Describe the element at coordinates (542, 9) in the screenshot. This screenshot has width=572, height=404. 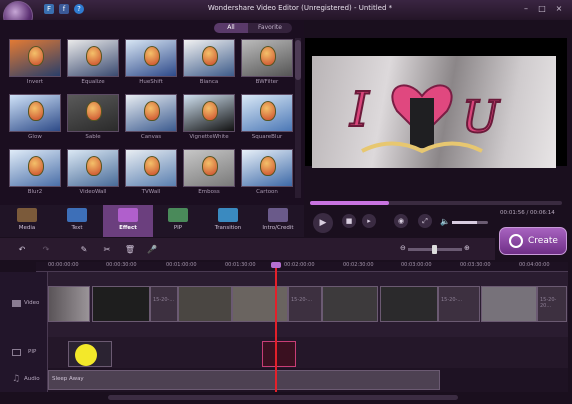
I see `maximize-button: □` at that location.